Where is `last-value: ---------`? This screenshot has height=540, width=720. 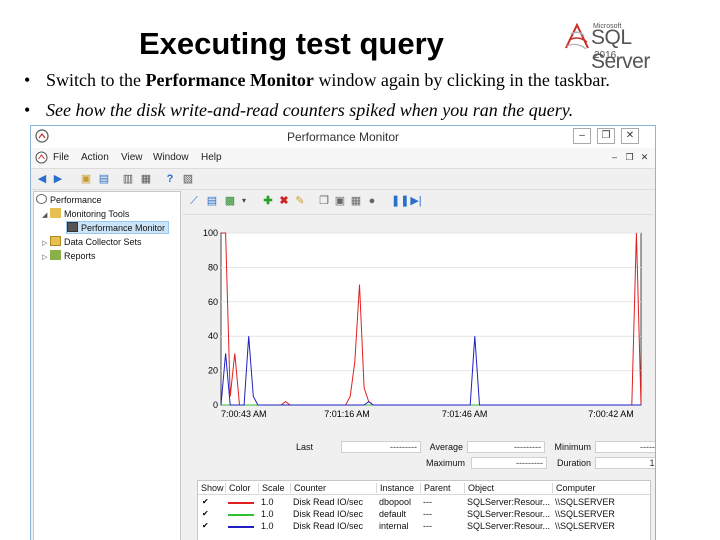 last-value: --------- is located at coordinates (381, 447).